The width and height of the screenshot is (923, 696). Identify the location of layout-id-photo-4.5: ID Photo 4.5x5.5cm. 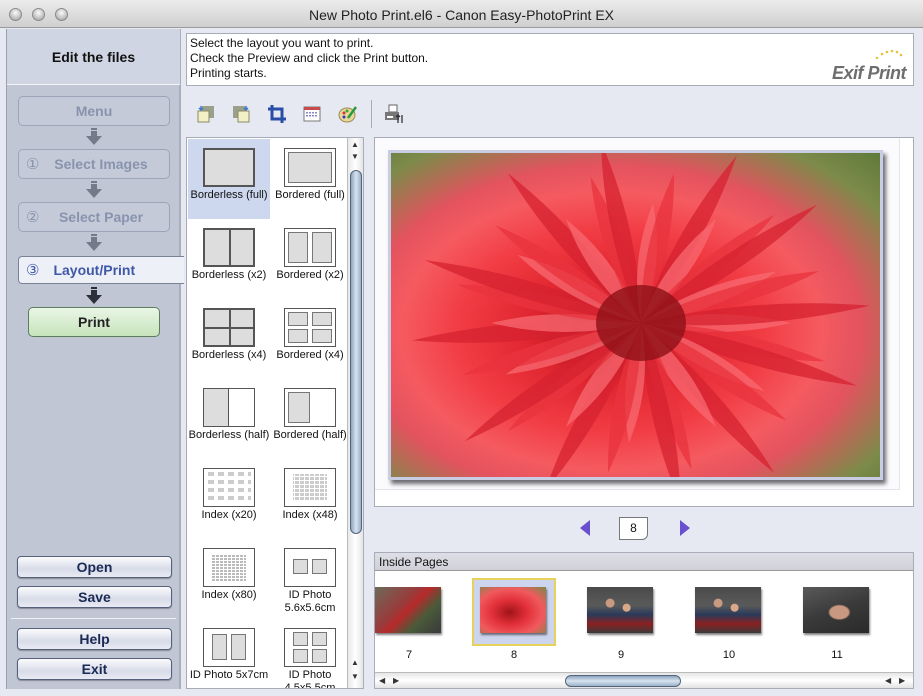
(310, 654).